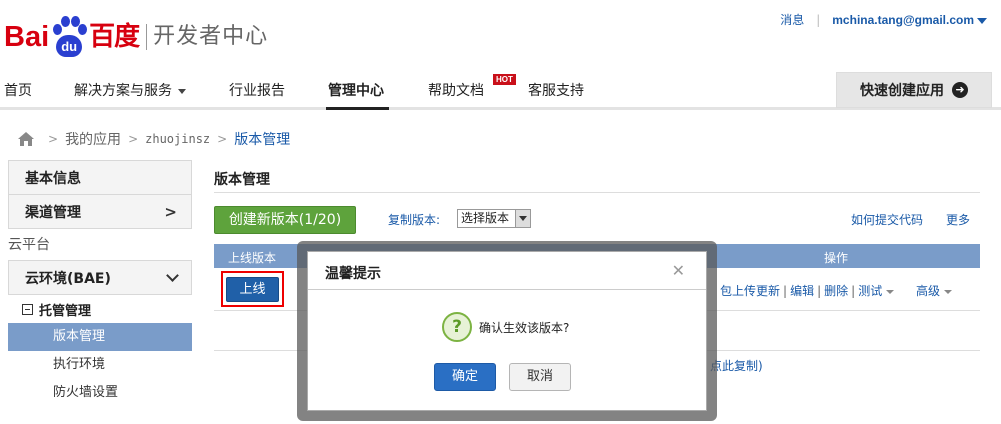 Image resolution: width=1001 pixels, height=424 pixels. I want to click on logo-divider, so click(147, 37).